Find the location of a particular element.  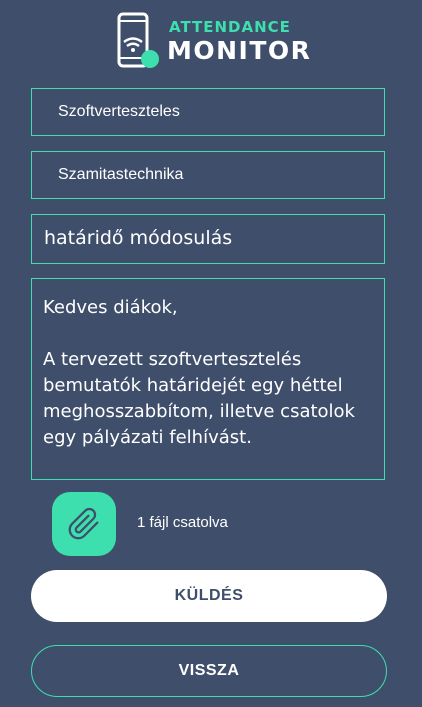

title-input-value: határidő módosulás is located at coordinates (138, 238).